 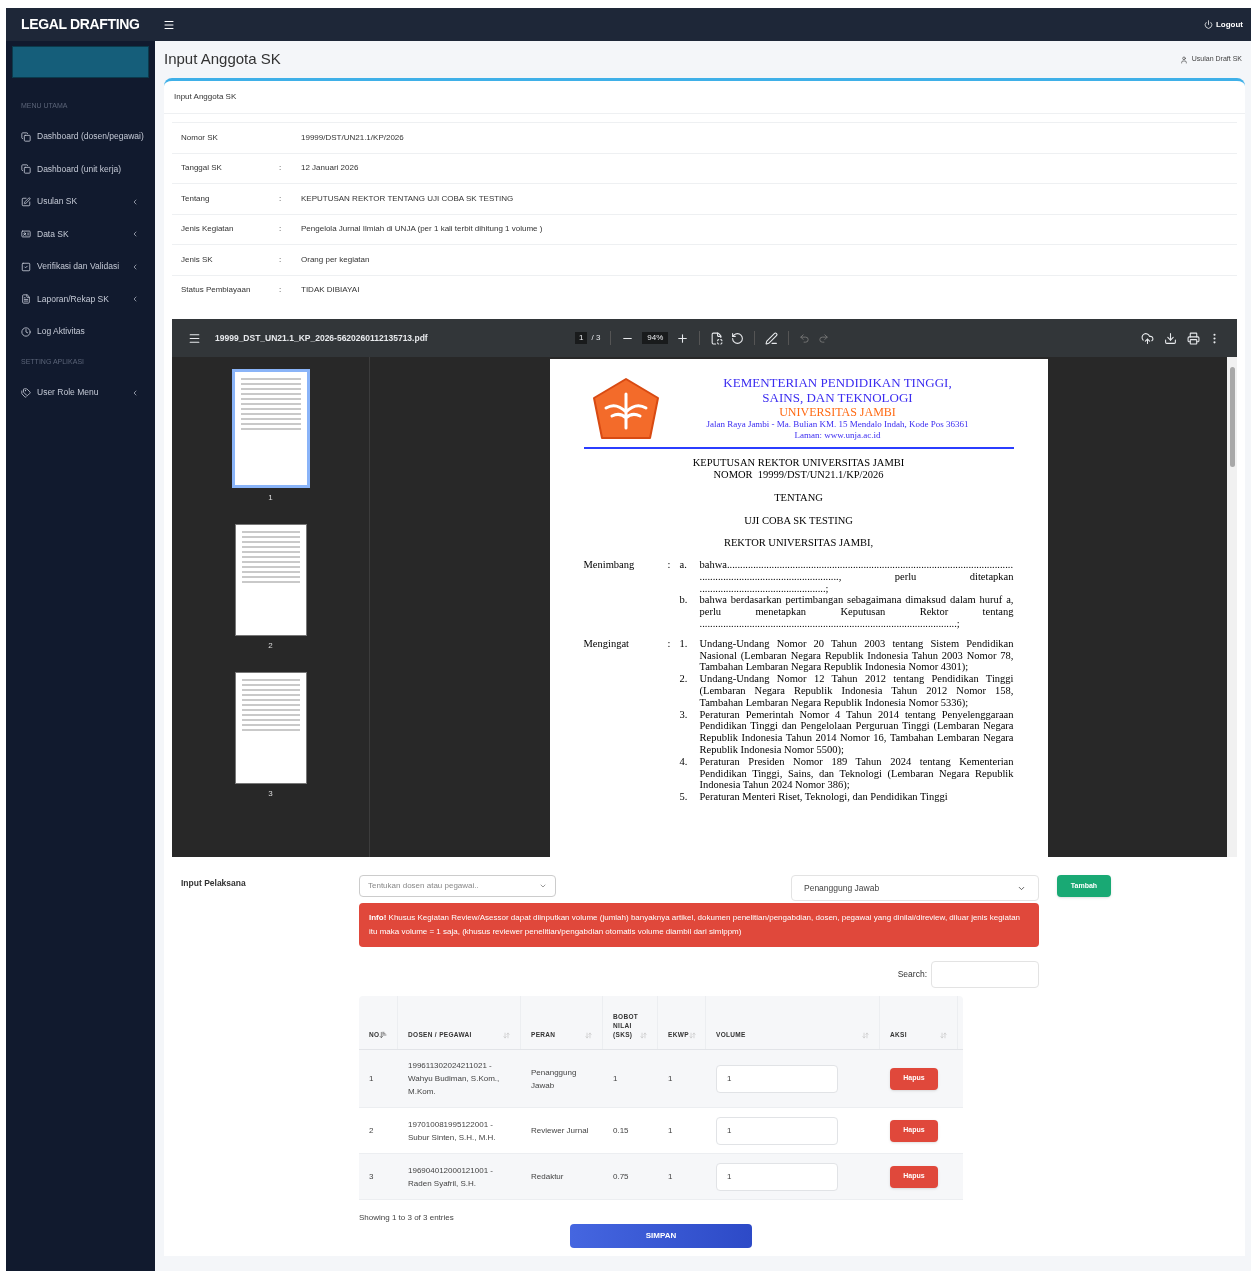 I want to click on search-label: Search:, so click(x=912, y=974).